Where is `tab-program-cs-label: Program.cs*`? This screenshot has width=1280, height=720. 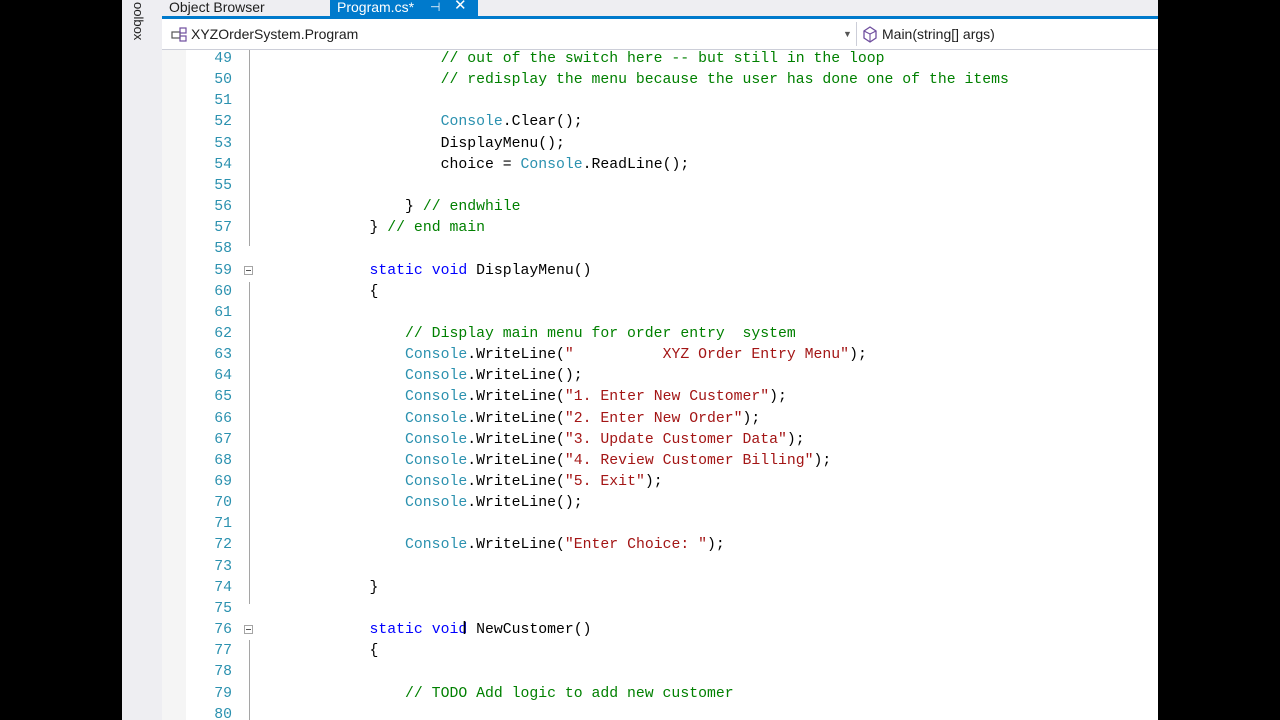 tab-program-cs-label: Program.cs* is located at coordinates (376, 7).